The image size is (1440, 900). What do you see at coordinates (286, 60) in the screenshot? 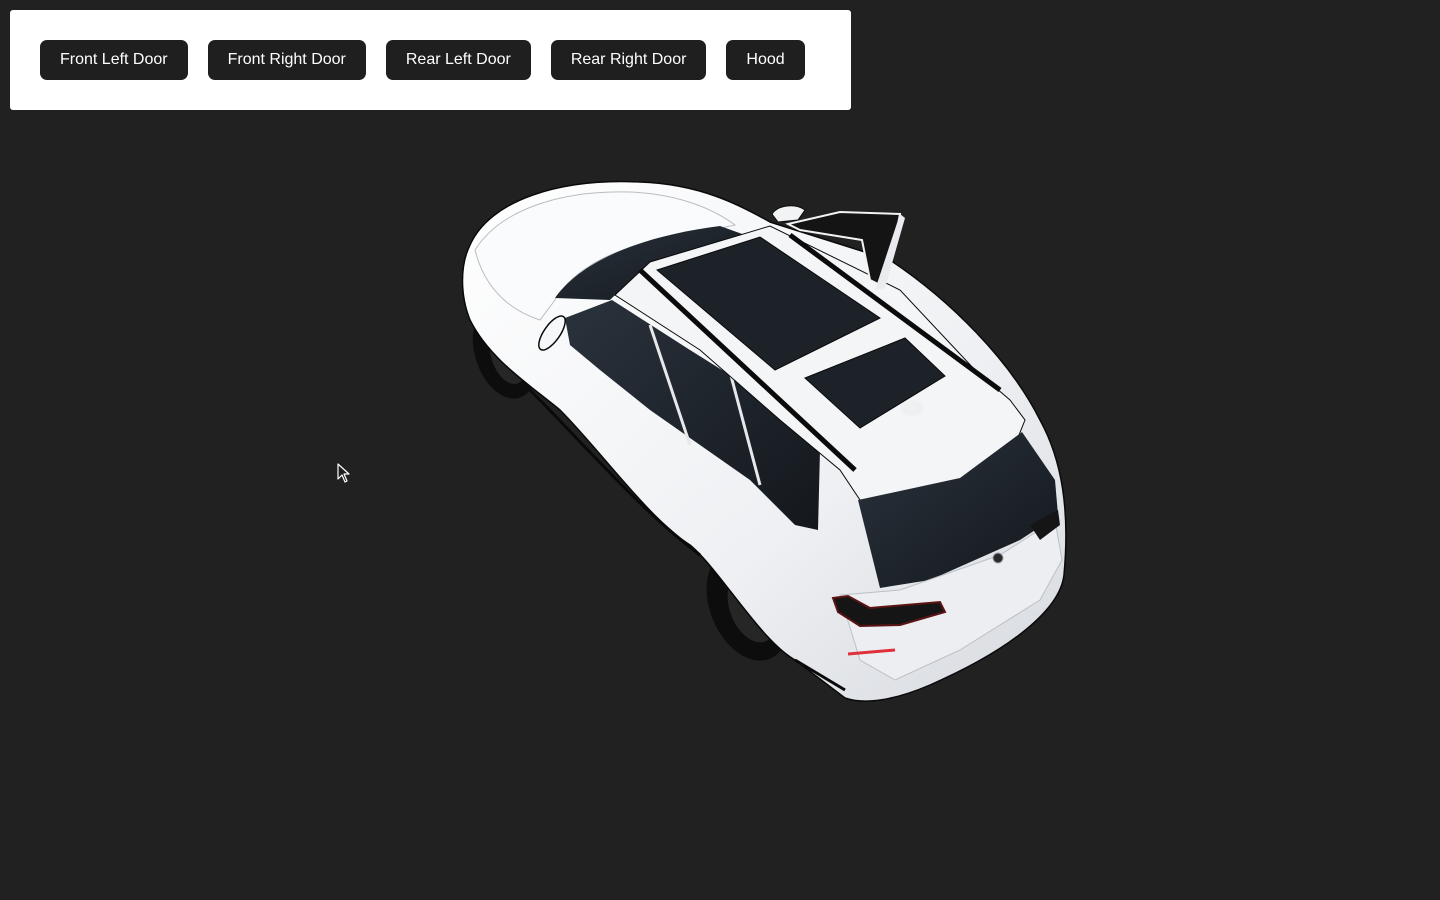
I see `front-right-door-button: Front Right Door` at bounding box center [286, 60].